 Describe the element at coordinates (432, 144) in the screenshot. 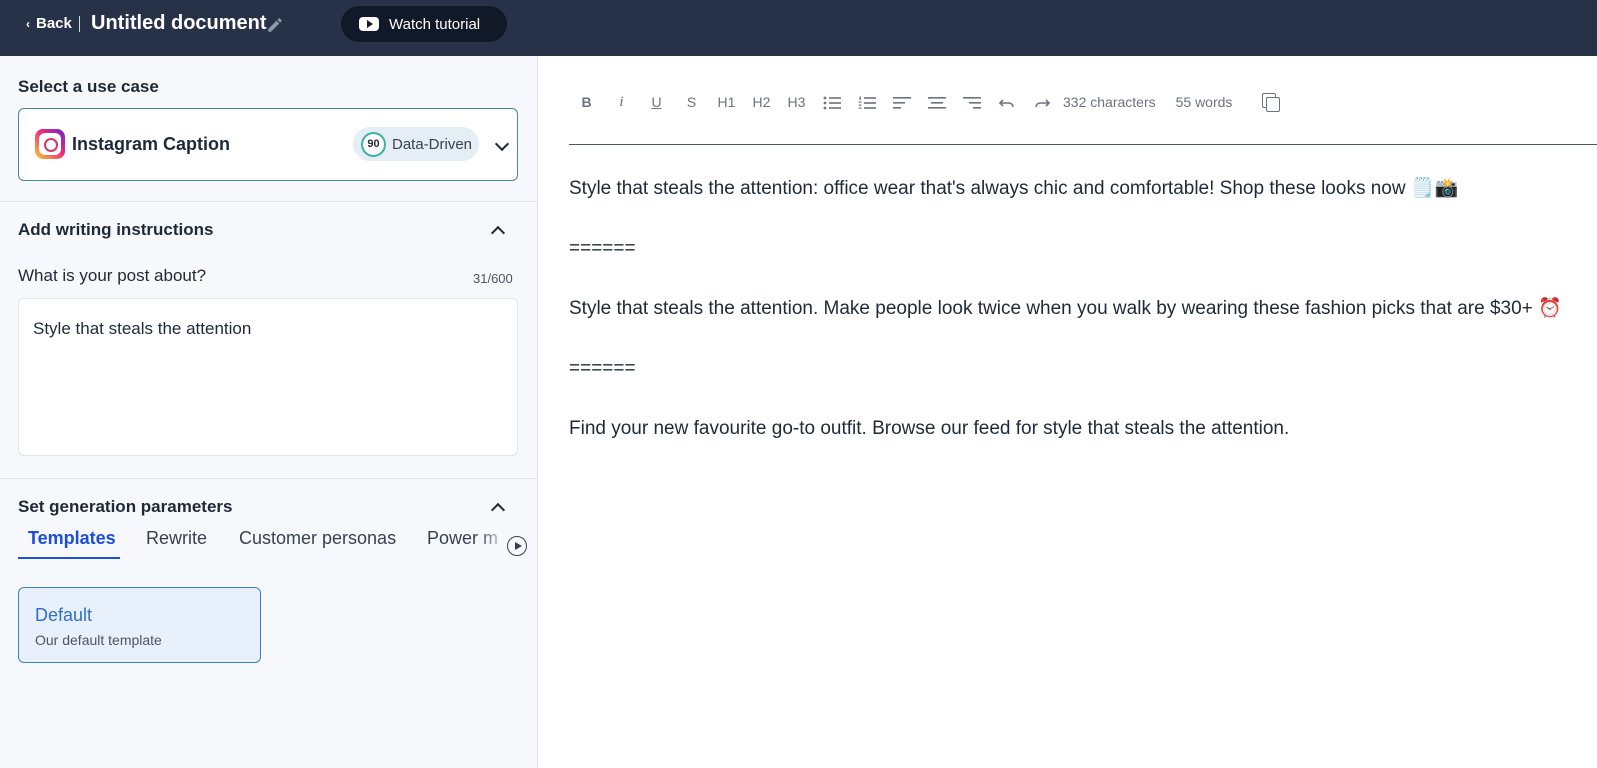

I see `badge-label: Data-Driven` at that location.